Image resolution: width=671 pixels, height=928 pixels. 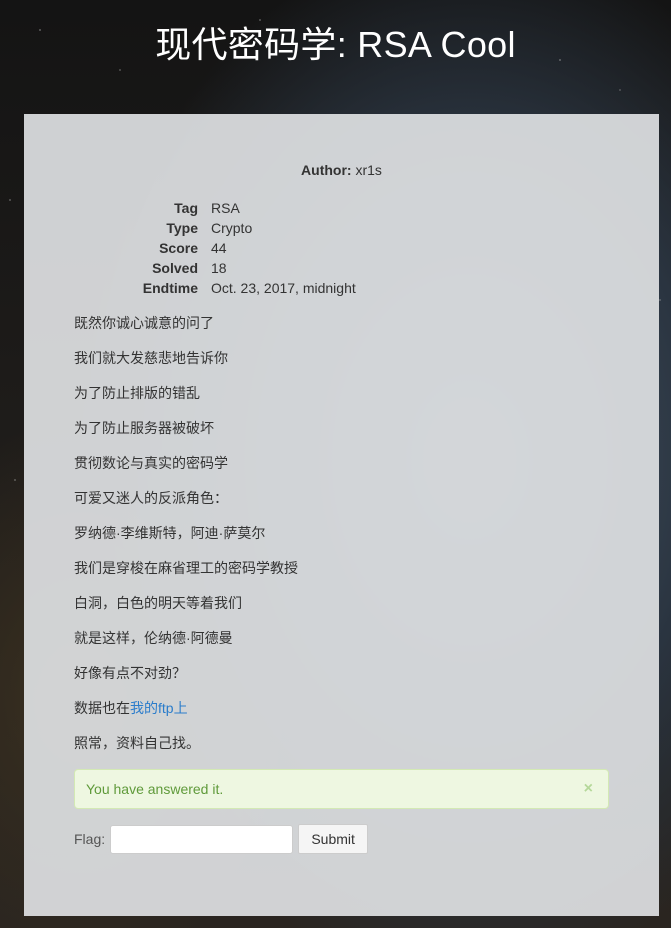 What do you see at coordinates (144, 428) in the screenshot?
I see `description-line: 为了防止服务器被破坏` at bounding box center [144, 428].